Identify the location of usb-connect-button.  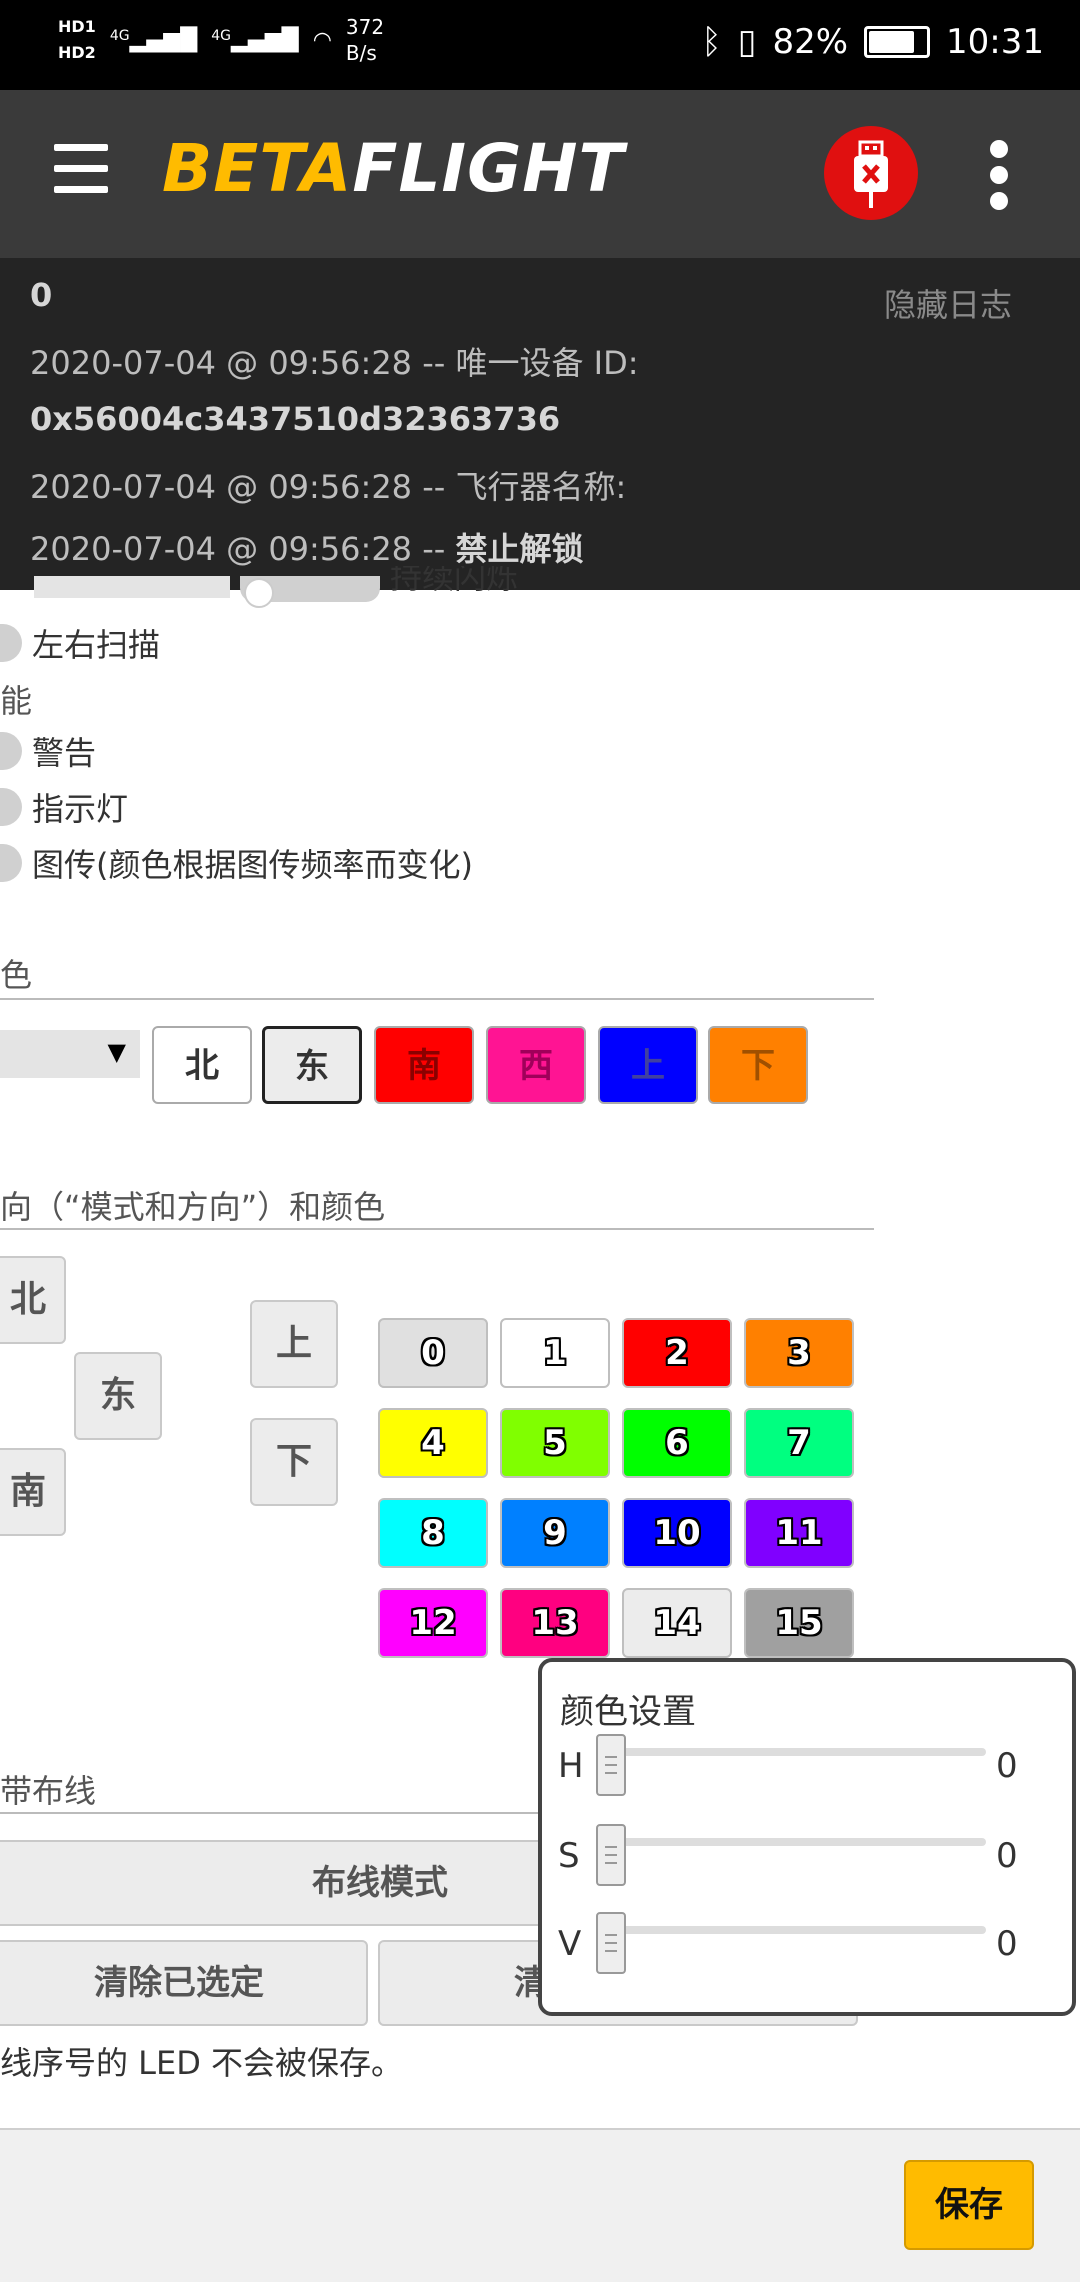
(871, 173).